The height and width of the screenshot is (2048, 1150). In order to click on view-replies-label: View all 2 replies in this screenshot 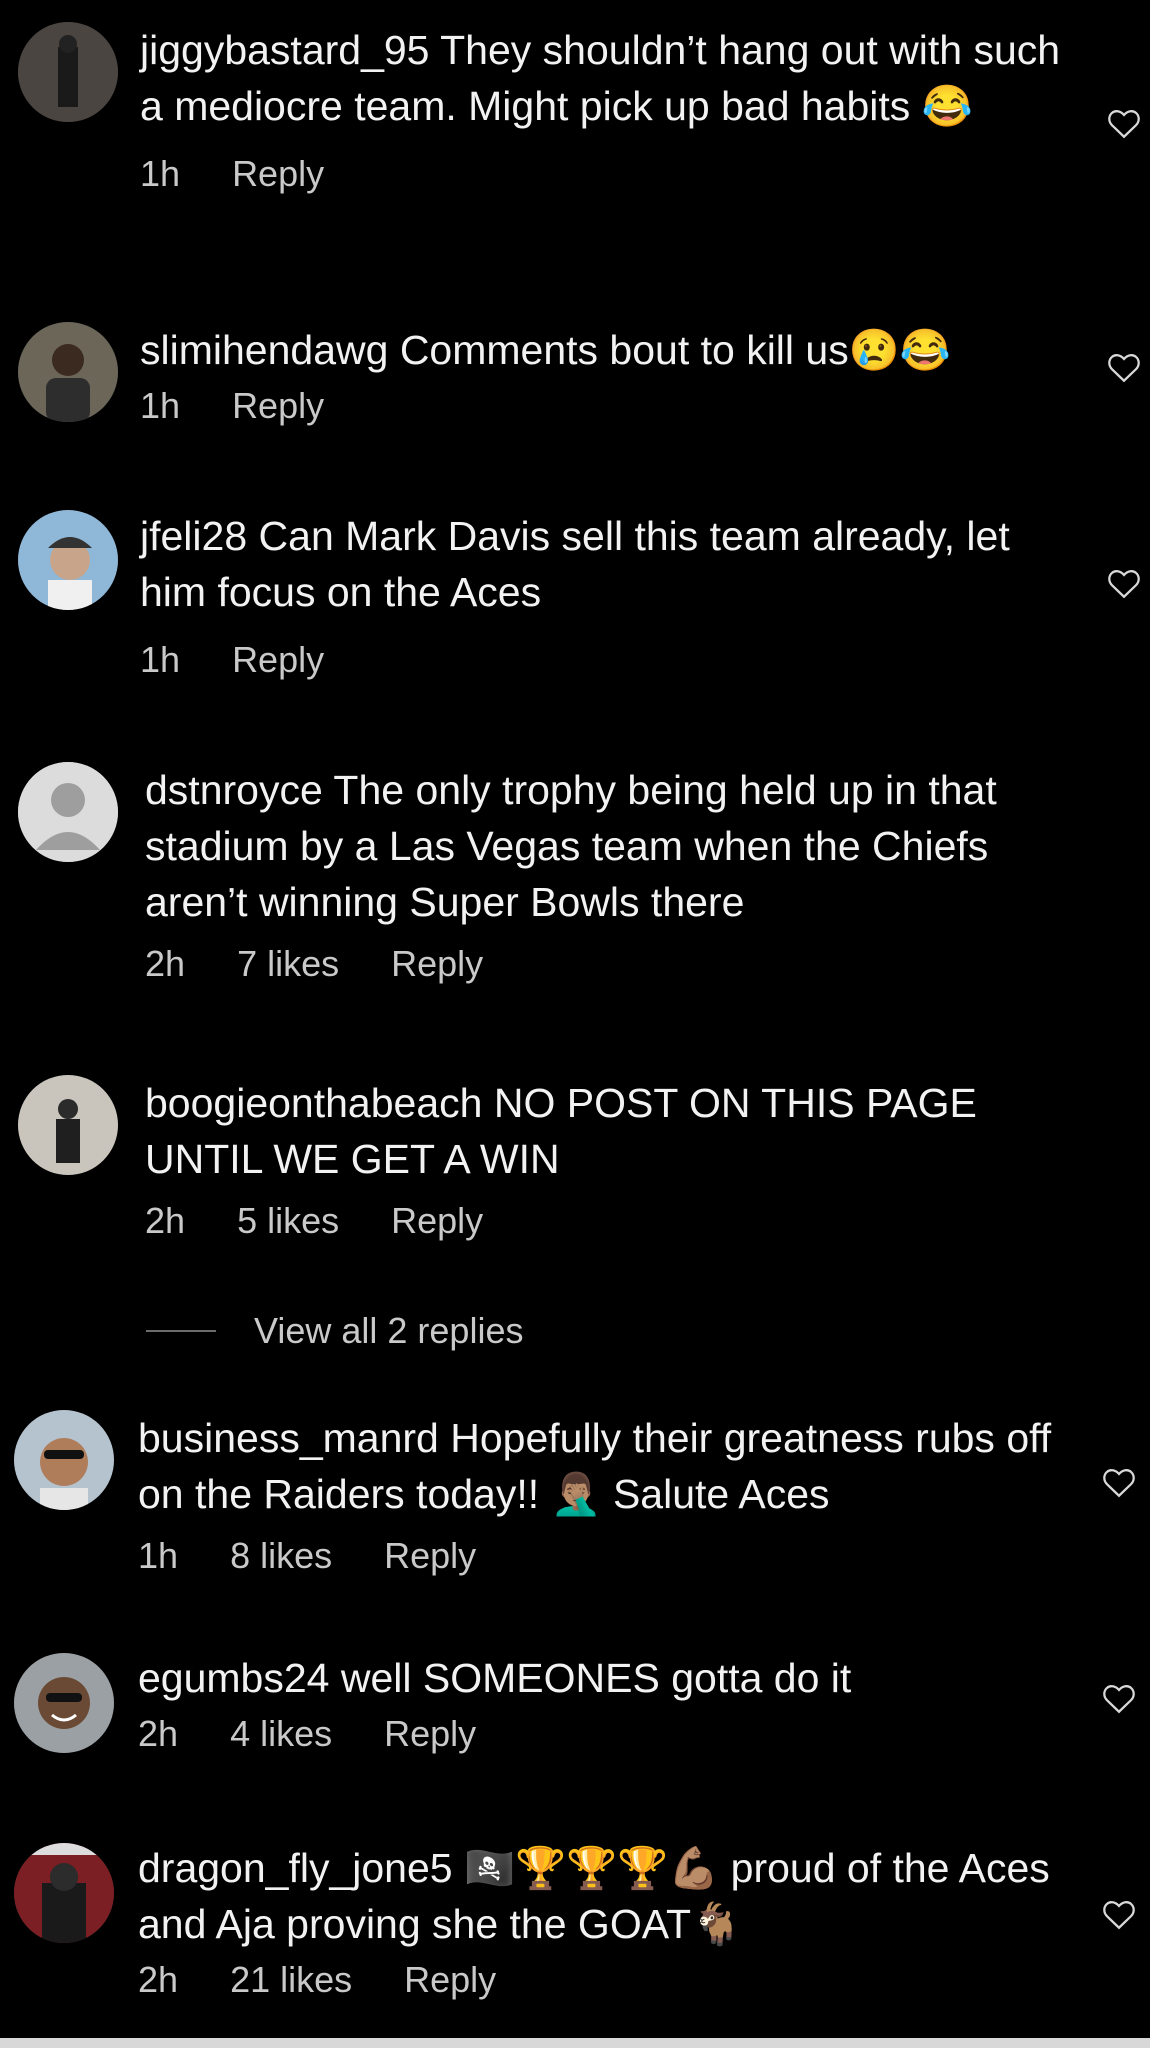, I will do `click(389, 1330)`.